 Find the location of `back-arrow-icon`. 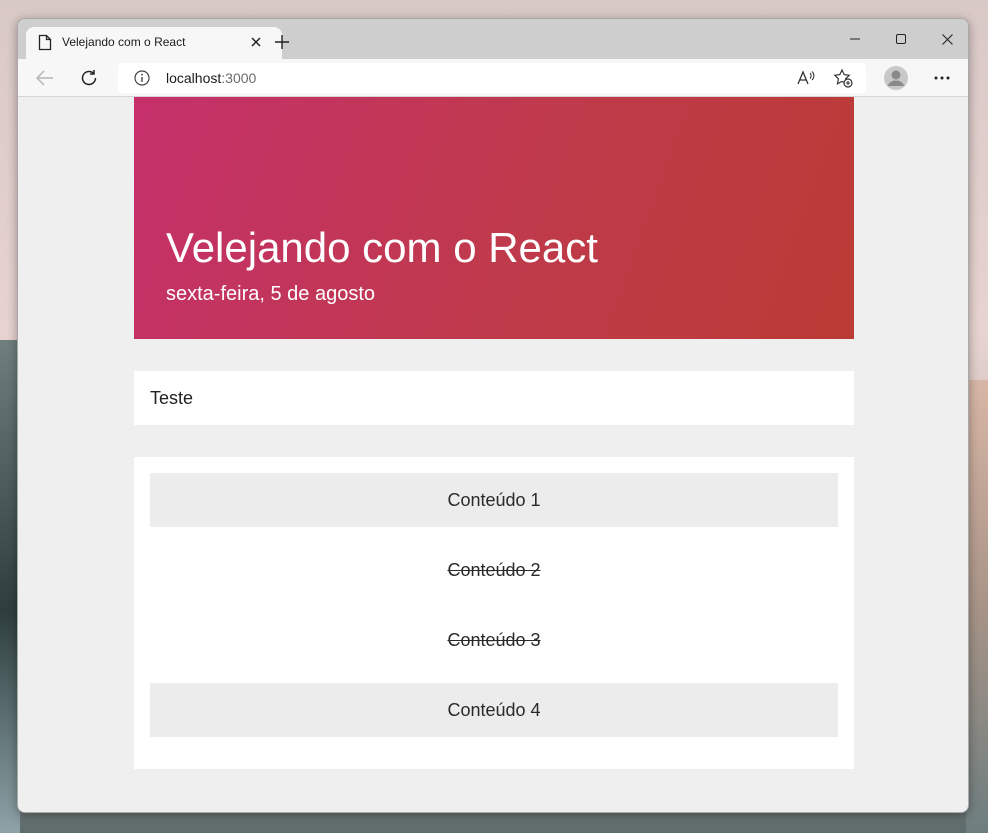

back-arrow-icon is located at coordinates (45, 78).